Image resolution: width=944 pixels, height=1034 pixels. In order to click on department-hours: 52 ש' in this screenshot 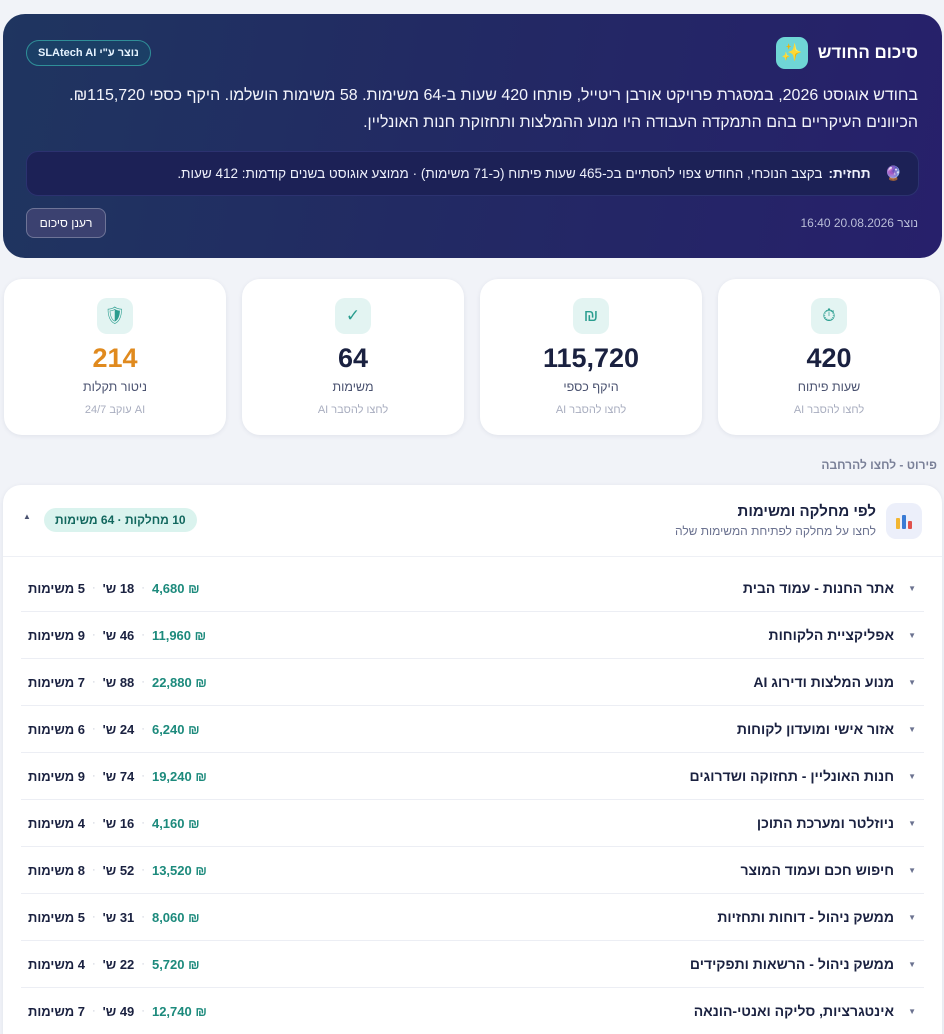, I will do `click(118, 870)`.